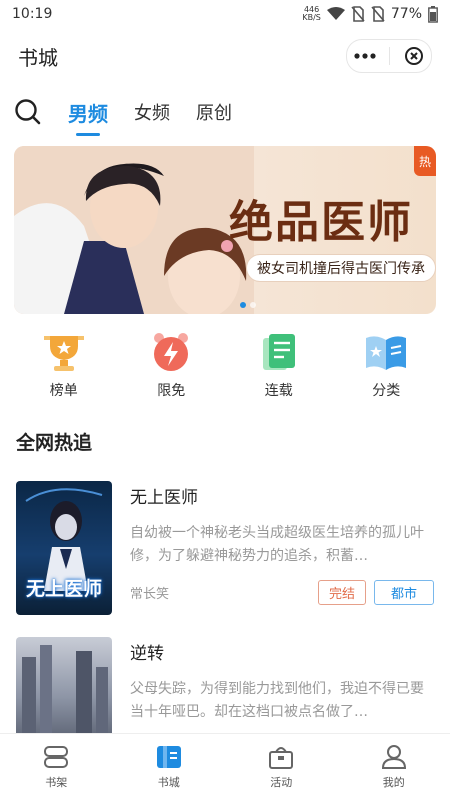 The width and height of the screenshot is (450, 800). What do you see at coordinates (393, 757) in the screenshot?
I see `profile-icon` at bounding box center [393, 757].